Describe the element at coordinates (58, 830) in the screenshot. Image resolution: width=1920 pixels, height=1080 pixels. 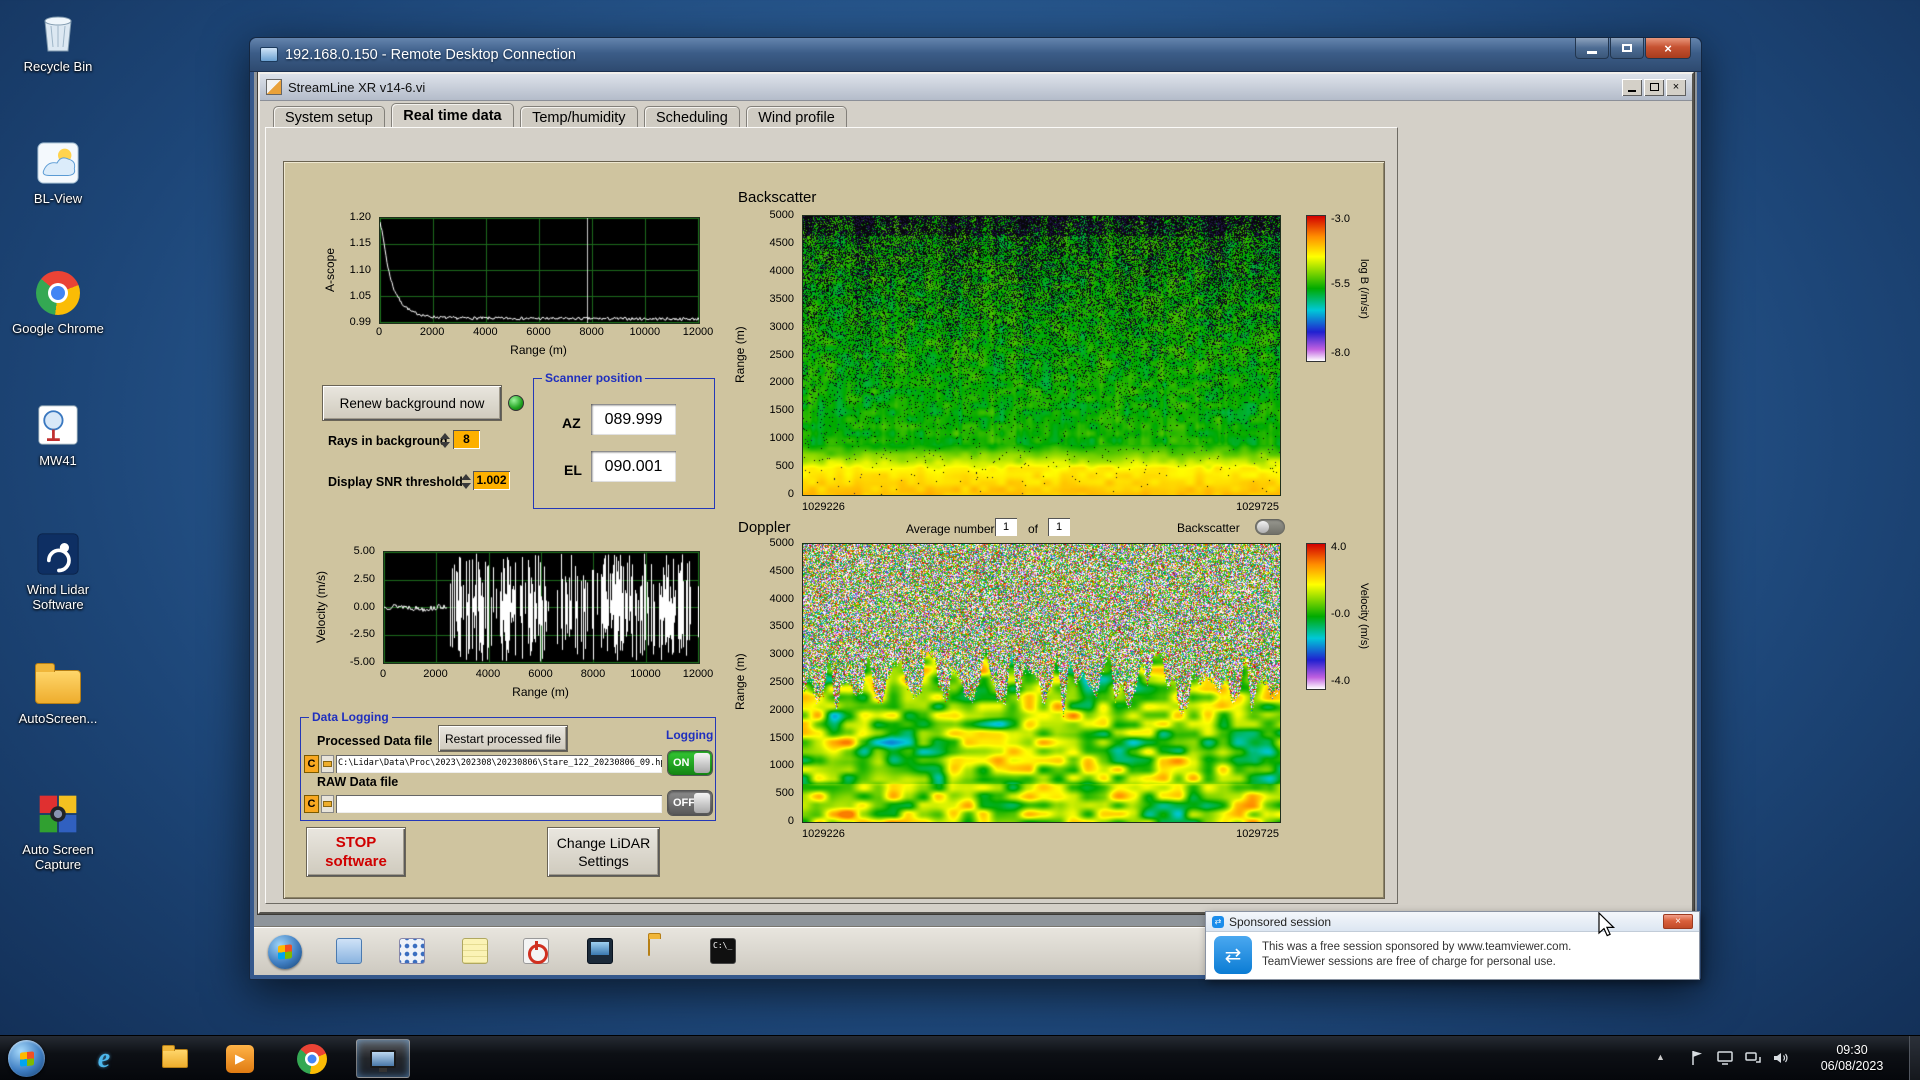
I see `desktop-icon-auto-screen-capture: Auto Screen Capture` at that location.